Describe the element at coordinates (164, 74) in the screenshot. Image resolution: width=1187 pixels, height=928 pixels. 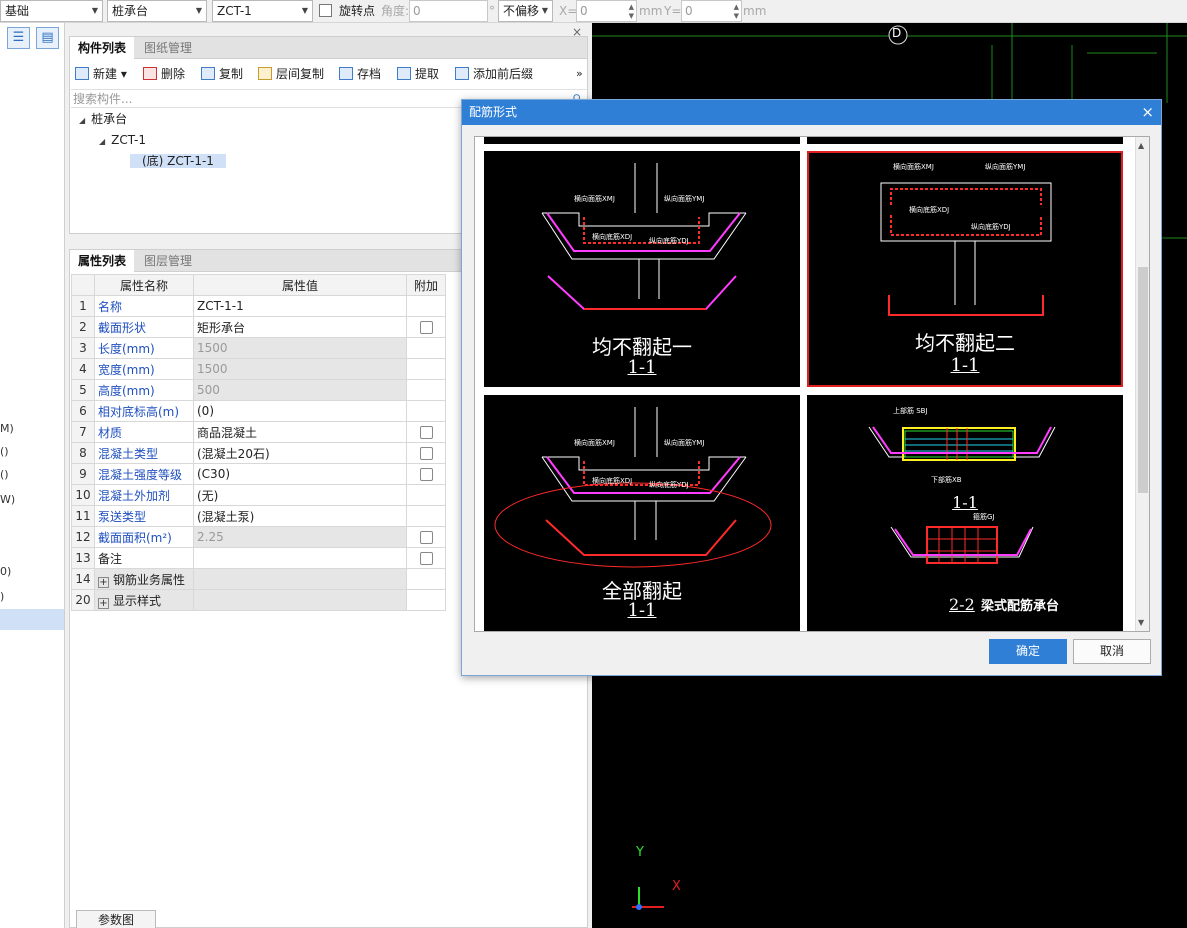
I see `delete-button: 删除` at that location.